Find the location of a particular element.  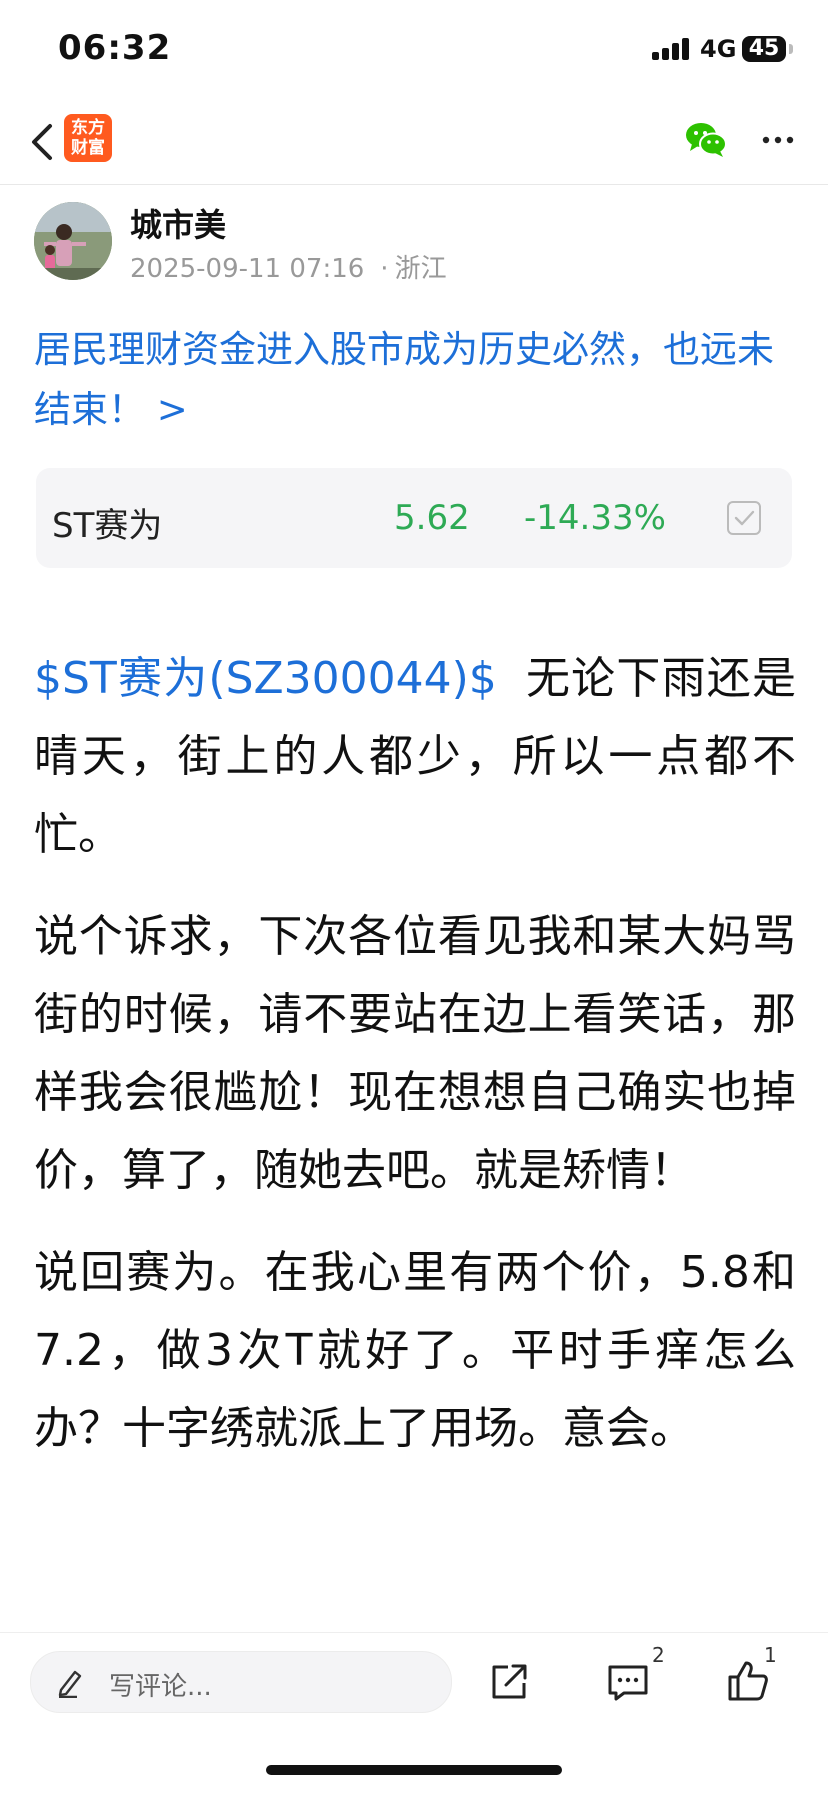

post-paragraph-1: $ST赛为(SZ300044)$ 无论下雨还是晴天，街上的人都少，所以一点都不忙。 is located at coordinates (415, 757).